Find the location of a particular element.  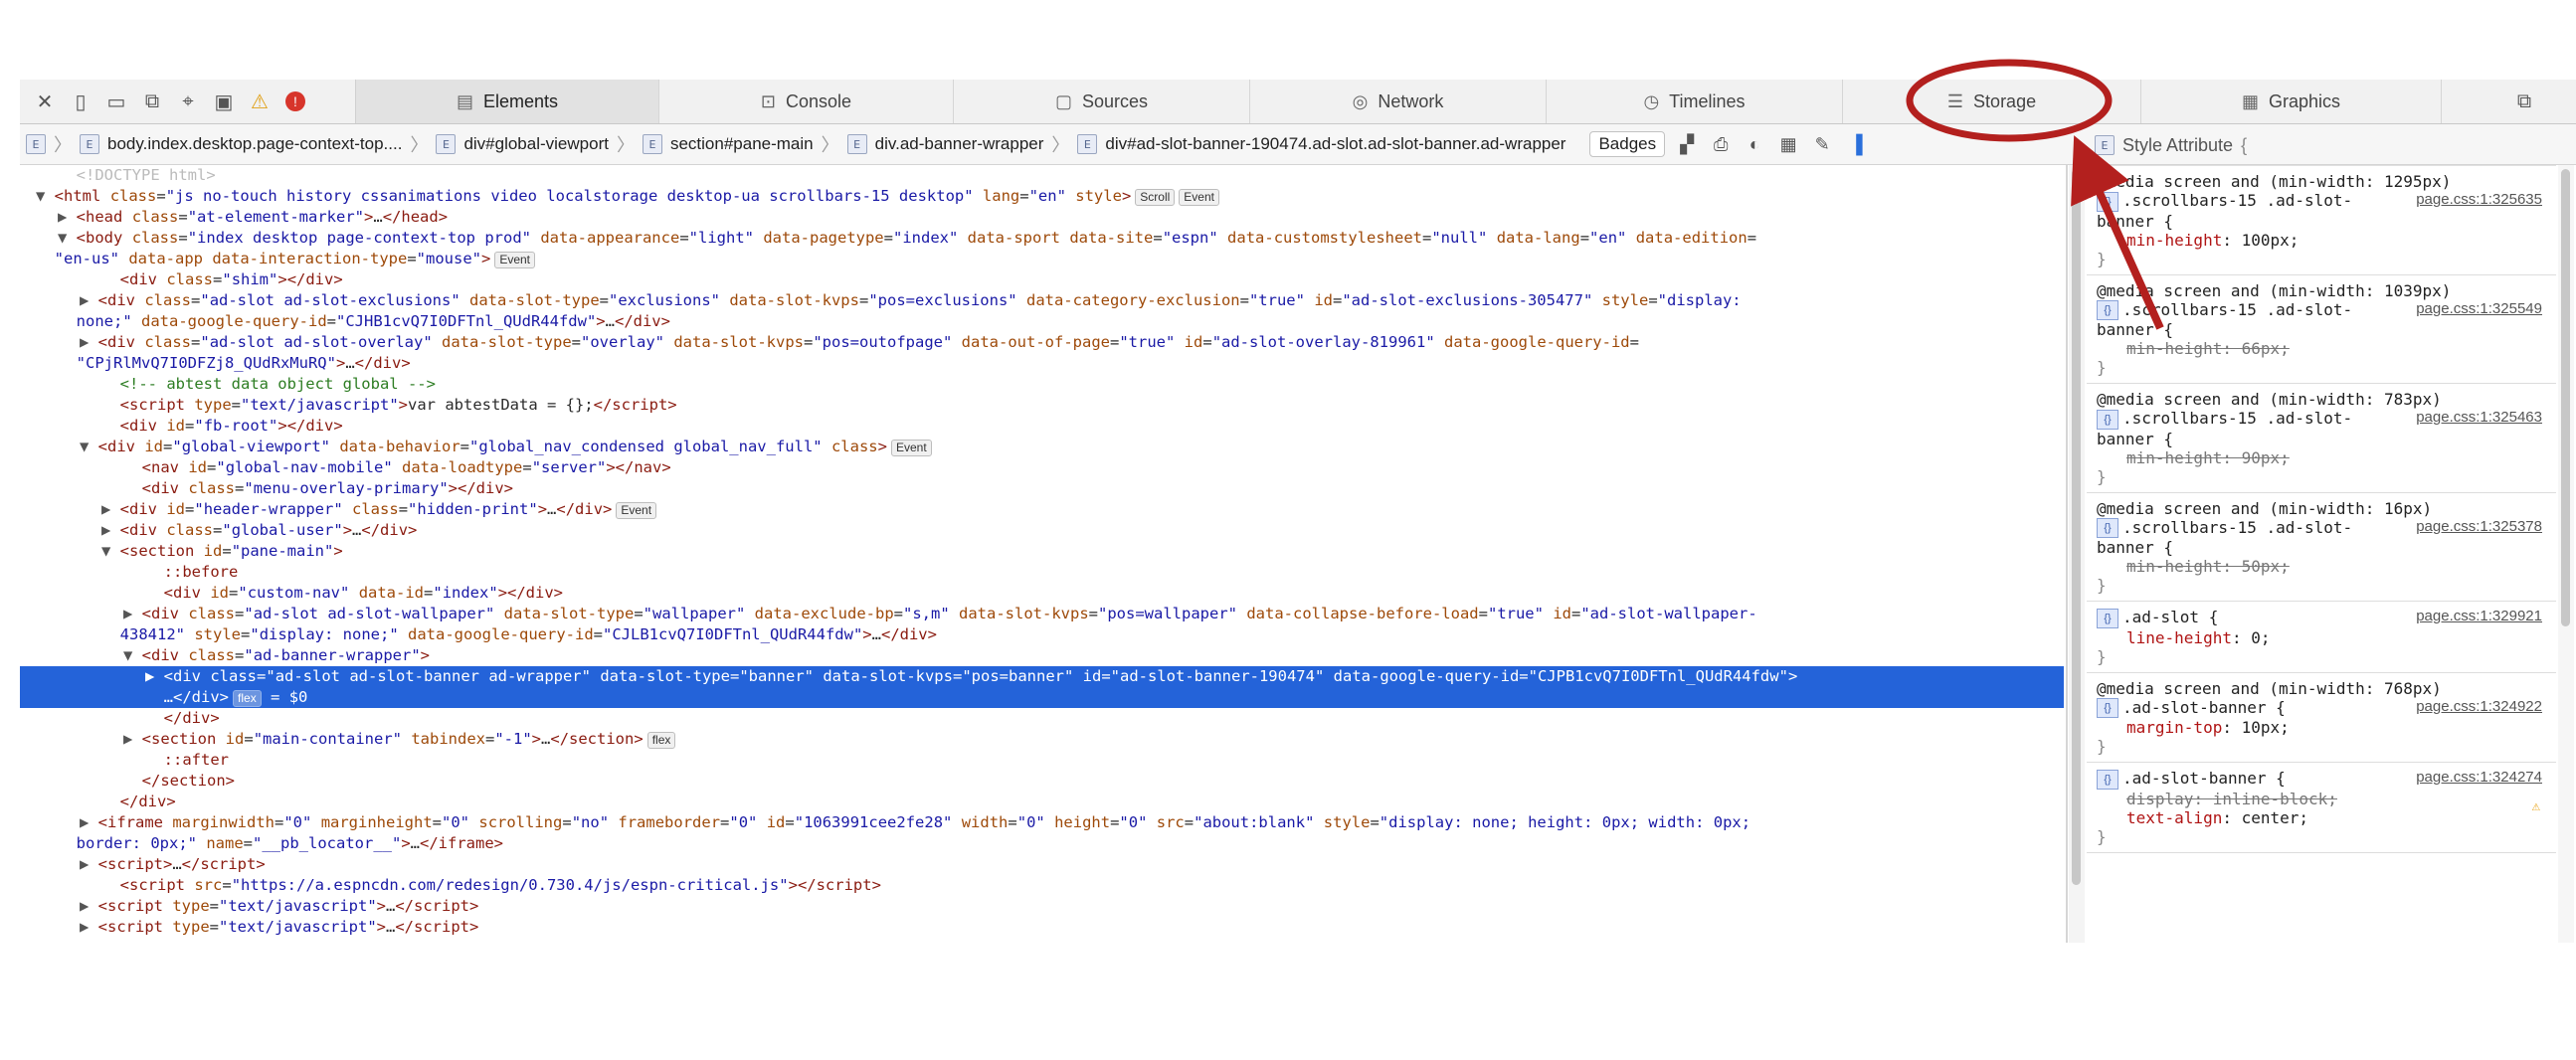

pane-divider is located at coordinates (2067, 554).